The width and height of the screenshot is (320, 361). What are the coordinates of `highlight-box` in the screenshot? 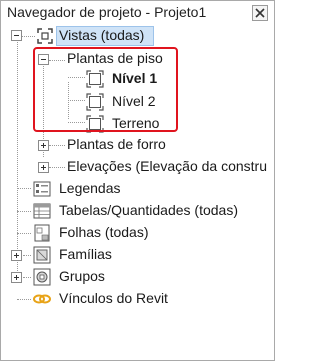 It's located at (105, 89).